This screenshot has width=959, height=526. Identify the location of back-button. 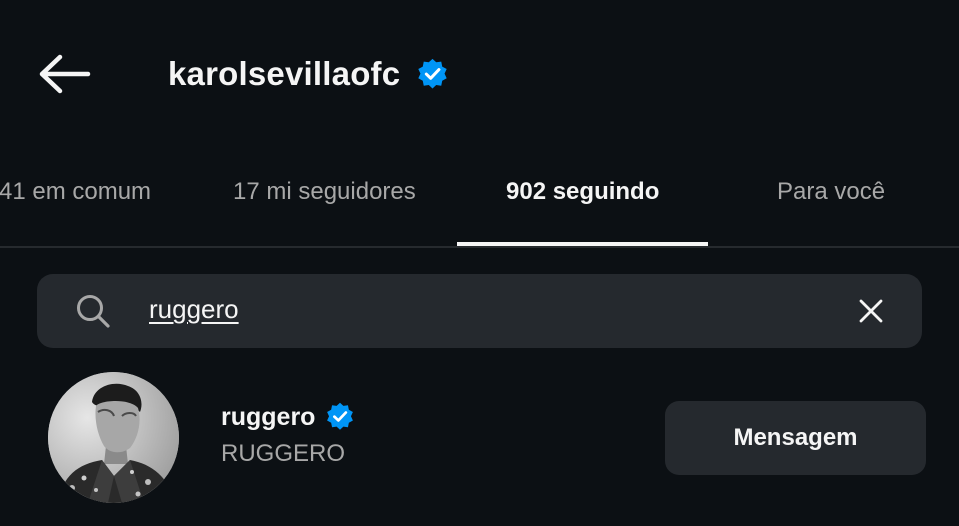
(64, 74).